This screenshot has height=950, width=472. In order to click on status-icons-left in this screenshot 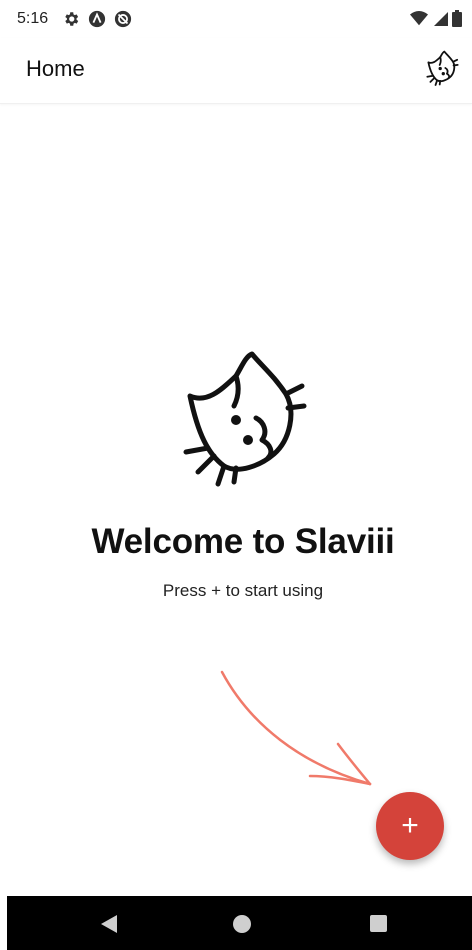, I will do `click(97, 19)`.